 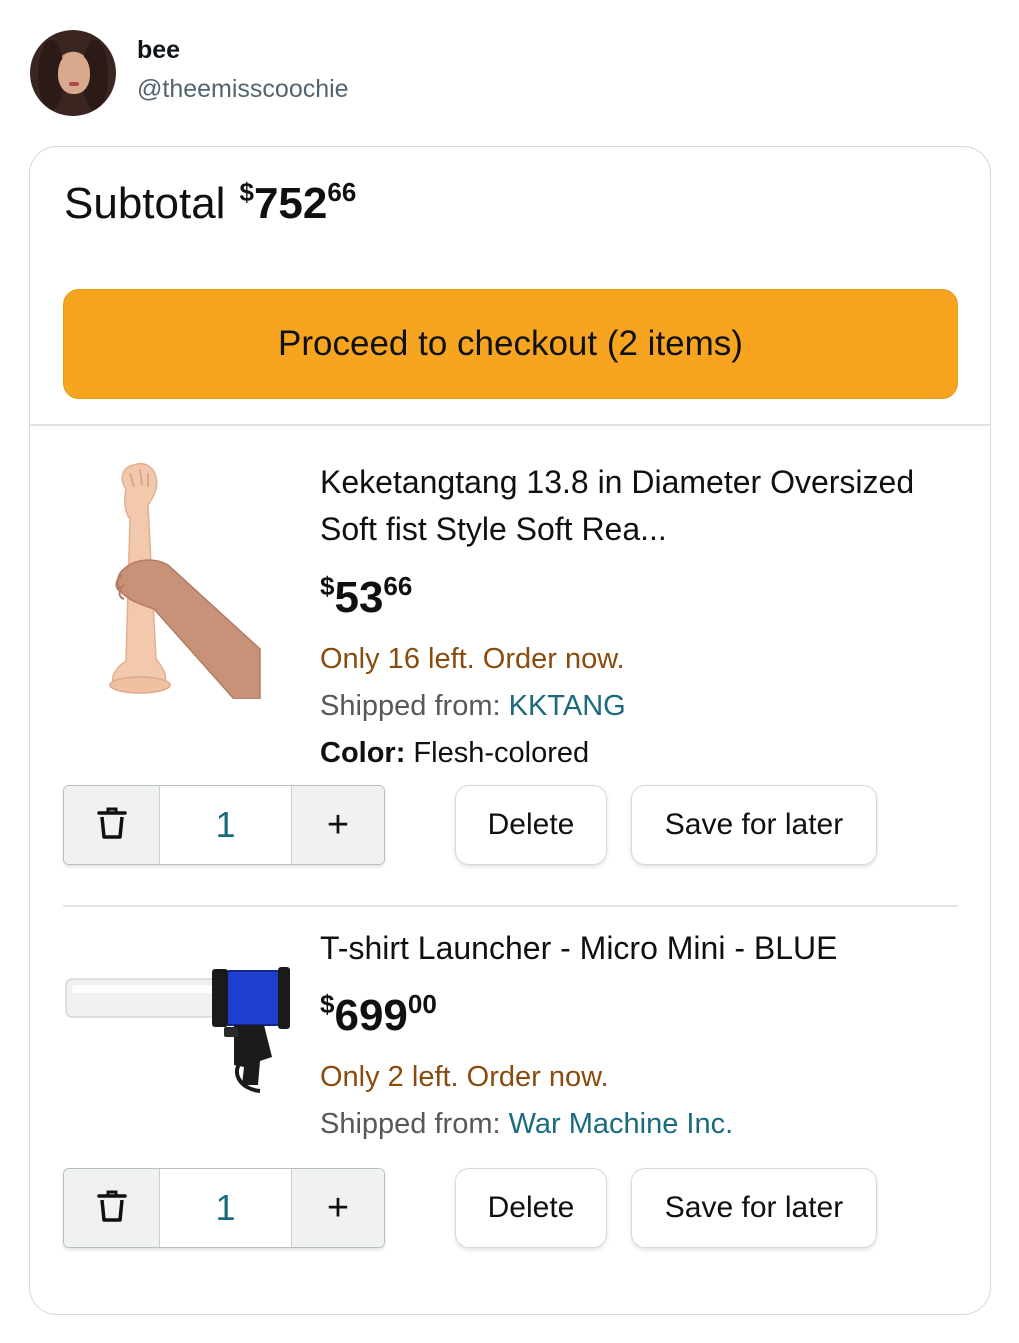 I want to click on tweet-header: bee @theemisscoochie, so click(x=480, y=73).